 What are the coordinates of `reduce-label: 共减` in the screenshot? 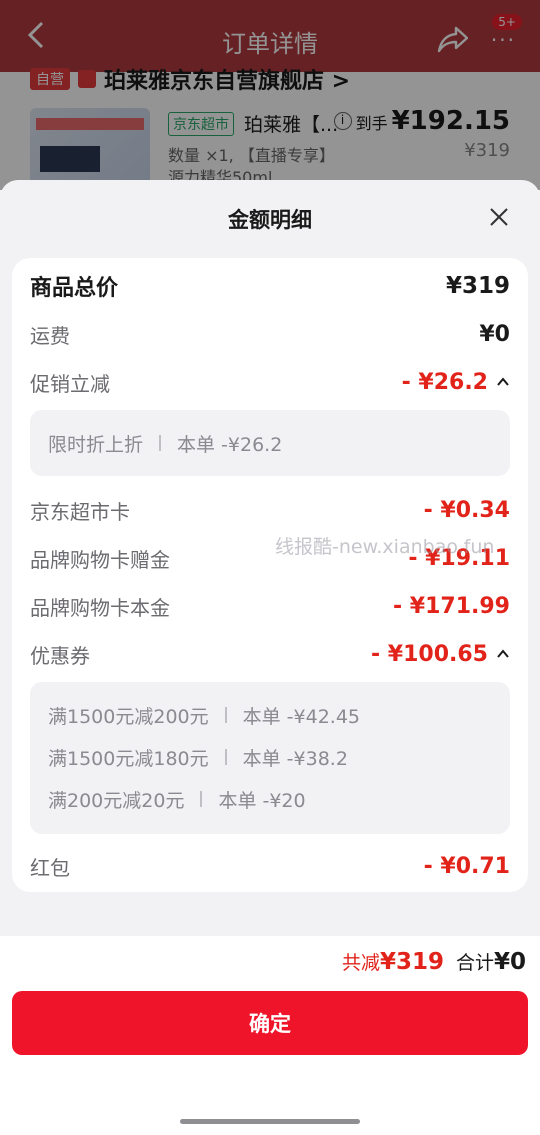 It's located at (360, 963).